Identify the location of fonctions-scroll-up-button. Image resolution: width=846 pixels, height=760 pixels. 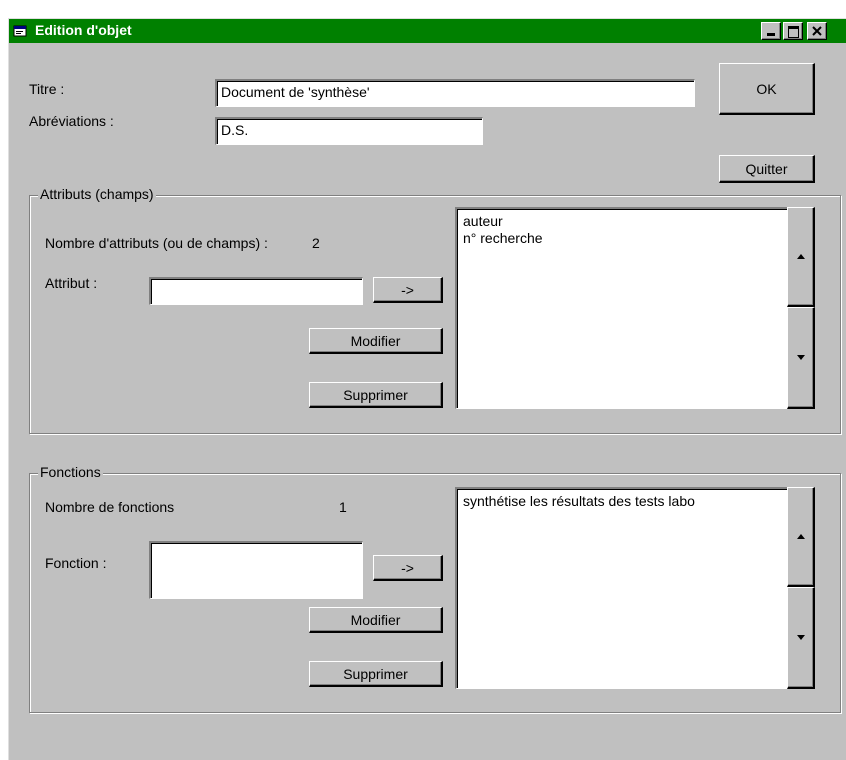
(801, 537).